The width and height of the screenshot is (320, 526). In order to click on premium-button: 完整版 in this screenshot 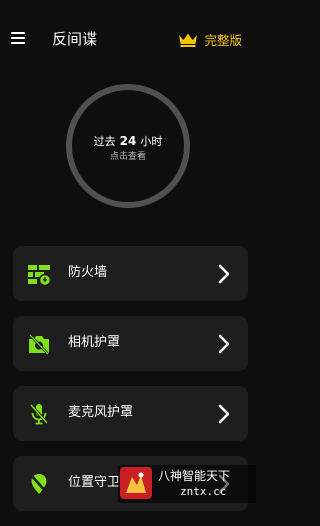, I will do `click(210, 39)`.